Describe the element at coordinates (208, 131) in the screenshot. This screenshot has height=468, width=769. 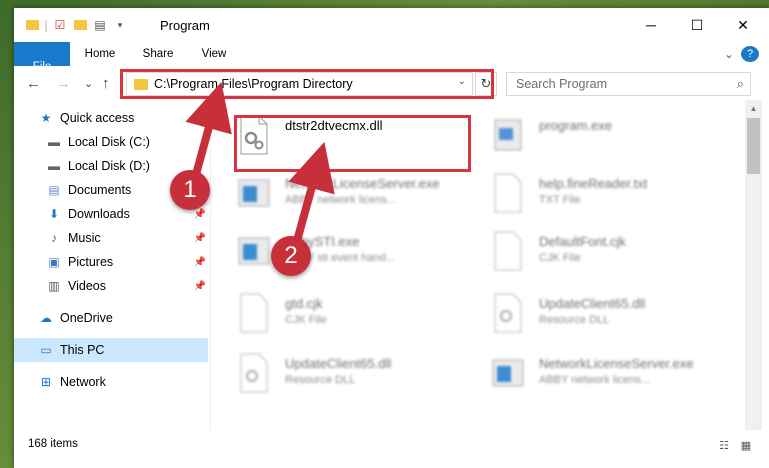
I see `arrow-to-address` at that location.